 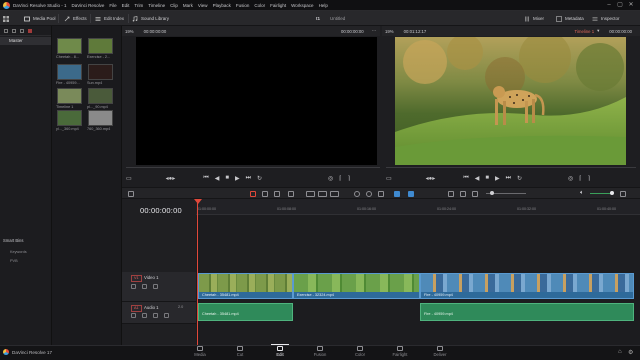 I want to click on sound-library-button: Sound Library, so click(x=150, y=18).